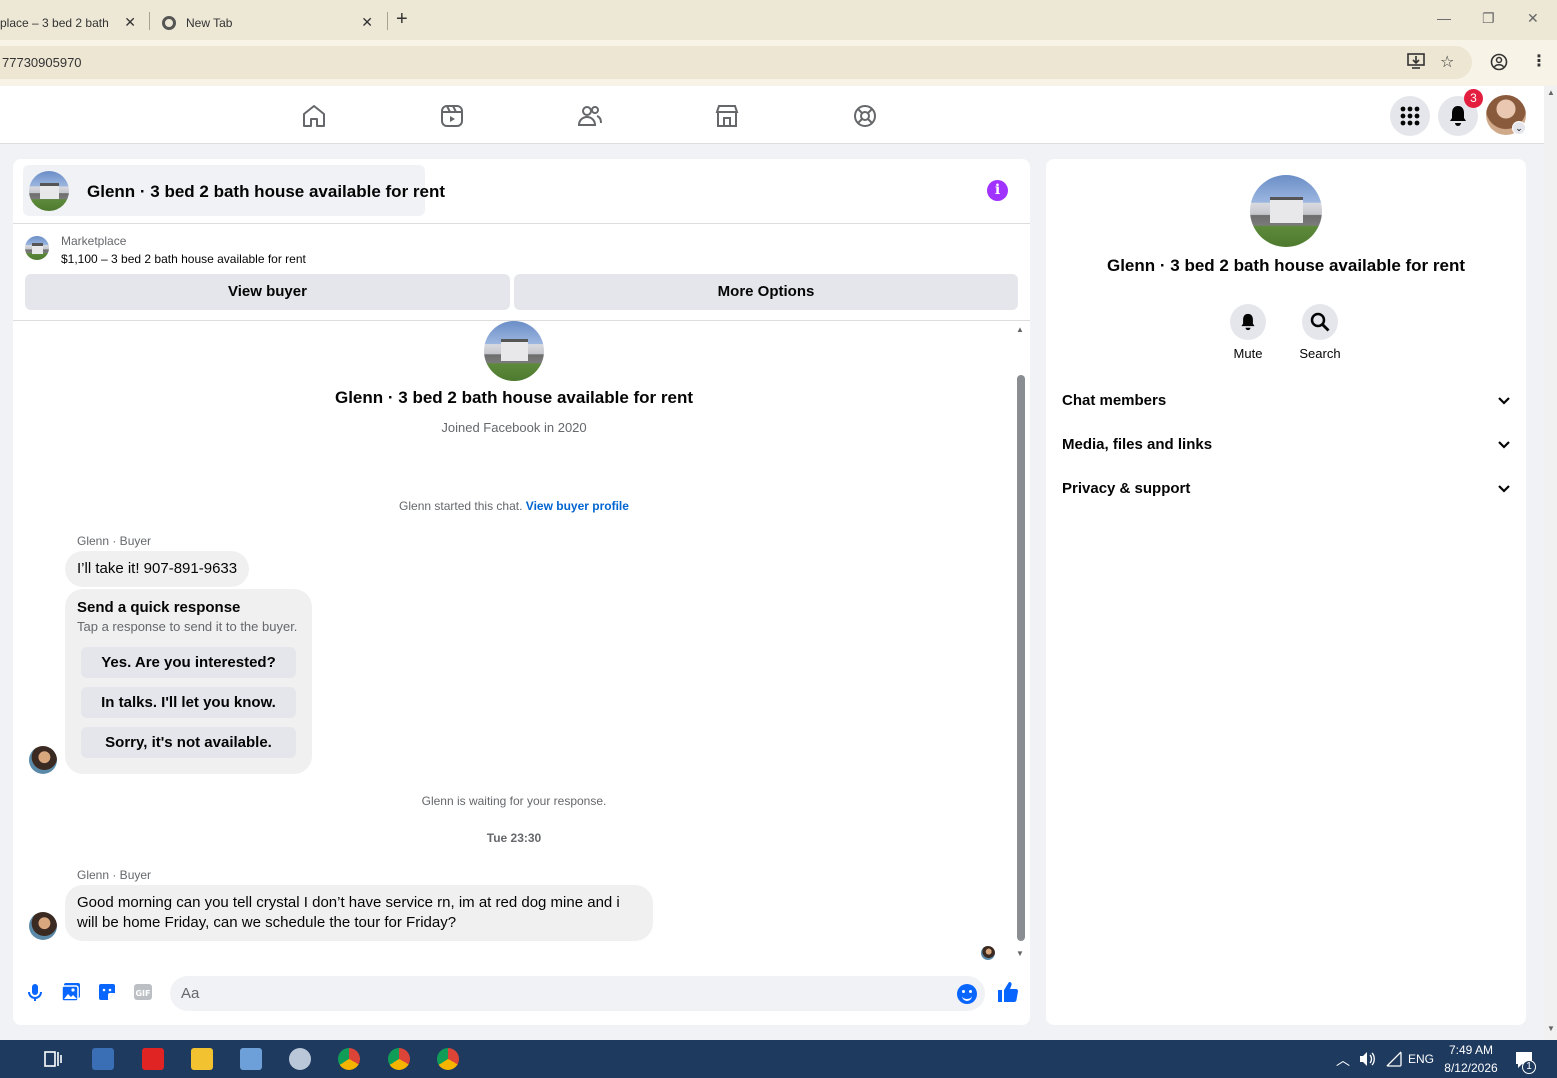  Describe the element at coordinates (1416, 63) in the screenshot. I see `install-app-icon` at that location.